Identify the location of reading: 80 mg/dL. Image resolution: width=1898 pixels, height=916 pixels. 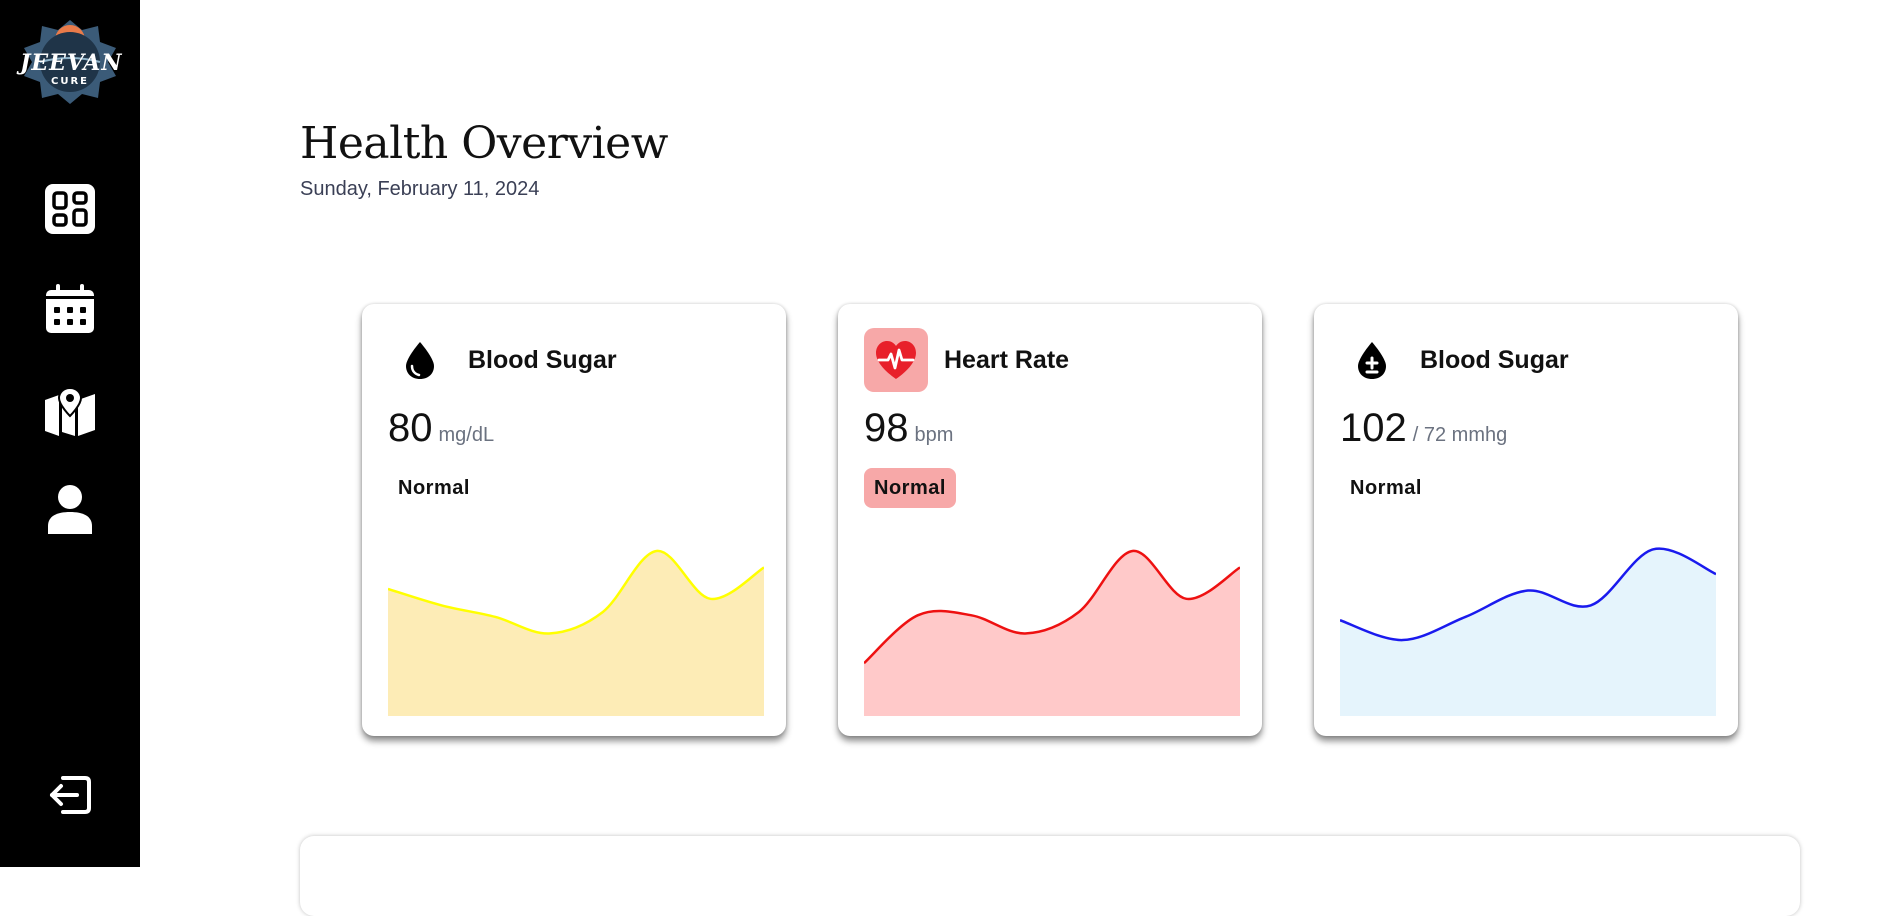
(441, 428).